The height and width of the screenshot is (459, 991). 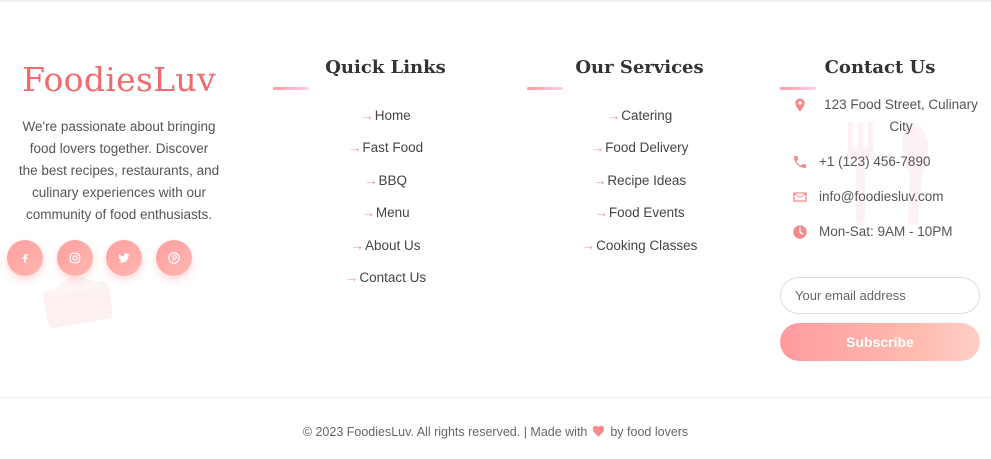 I want to click on list-item: →Fast Food, so click(x=385, y=154).